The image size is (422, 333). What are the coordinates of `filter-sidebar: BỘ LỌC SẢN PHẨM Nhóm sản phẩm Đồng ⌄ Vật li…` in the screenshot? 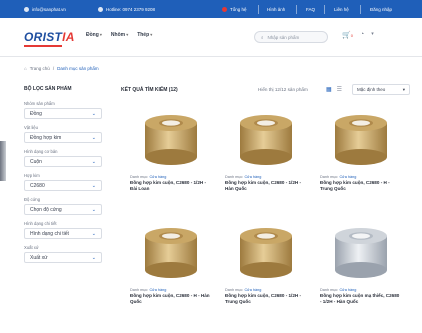 It's located at (65, 177).